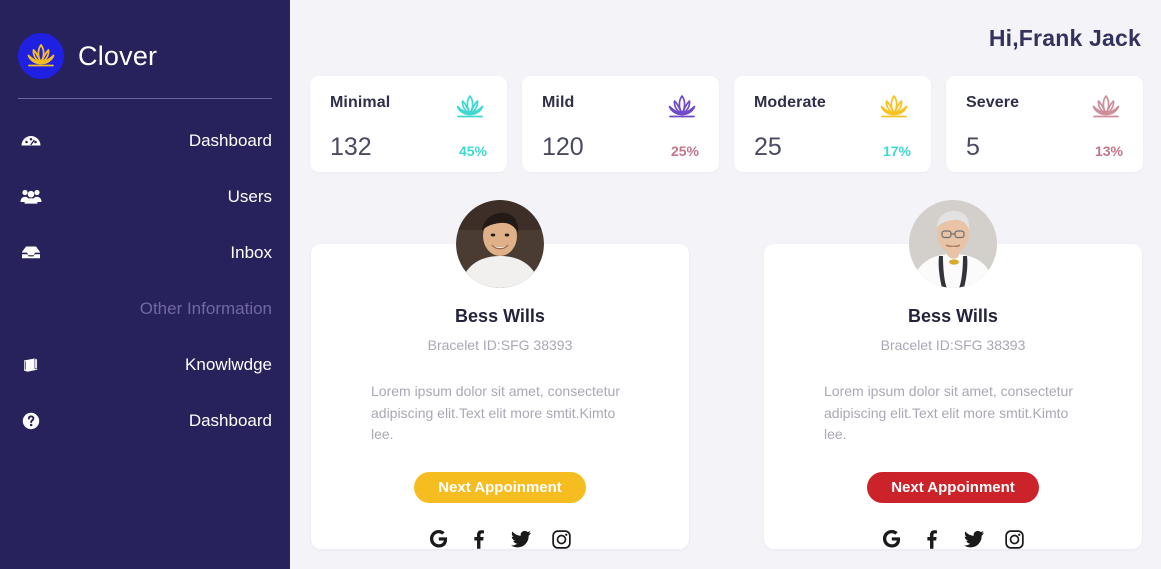 The image size is (1161, 569). I want to click on topbar: Hi,Frank Jack, so click(726, 38).